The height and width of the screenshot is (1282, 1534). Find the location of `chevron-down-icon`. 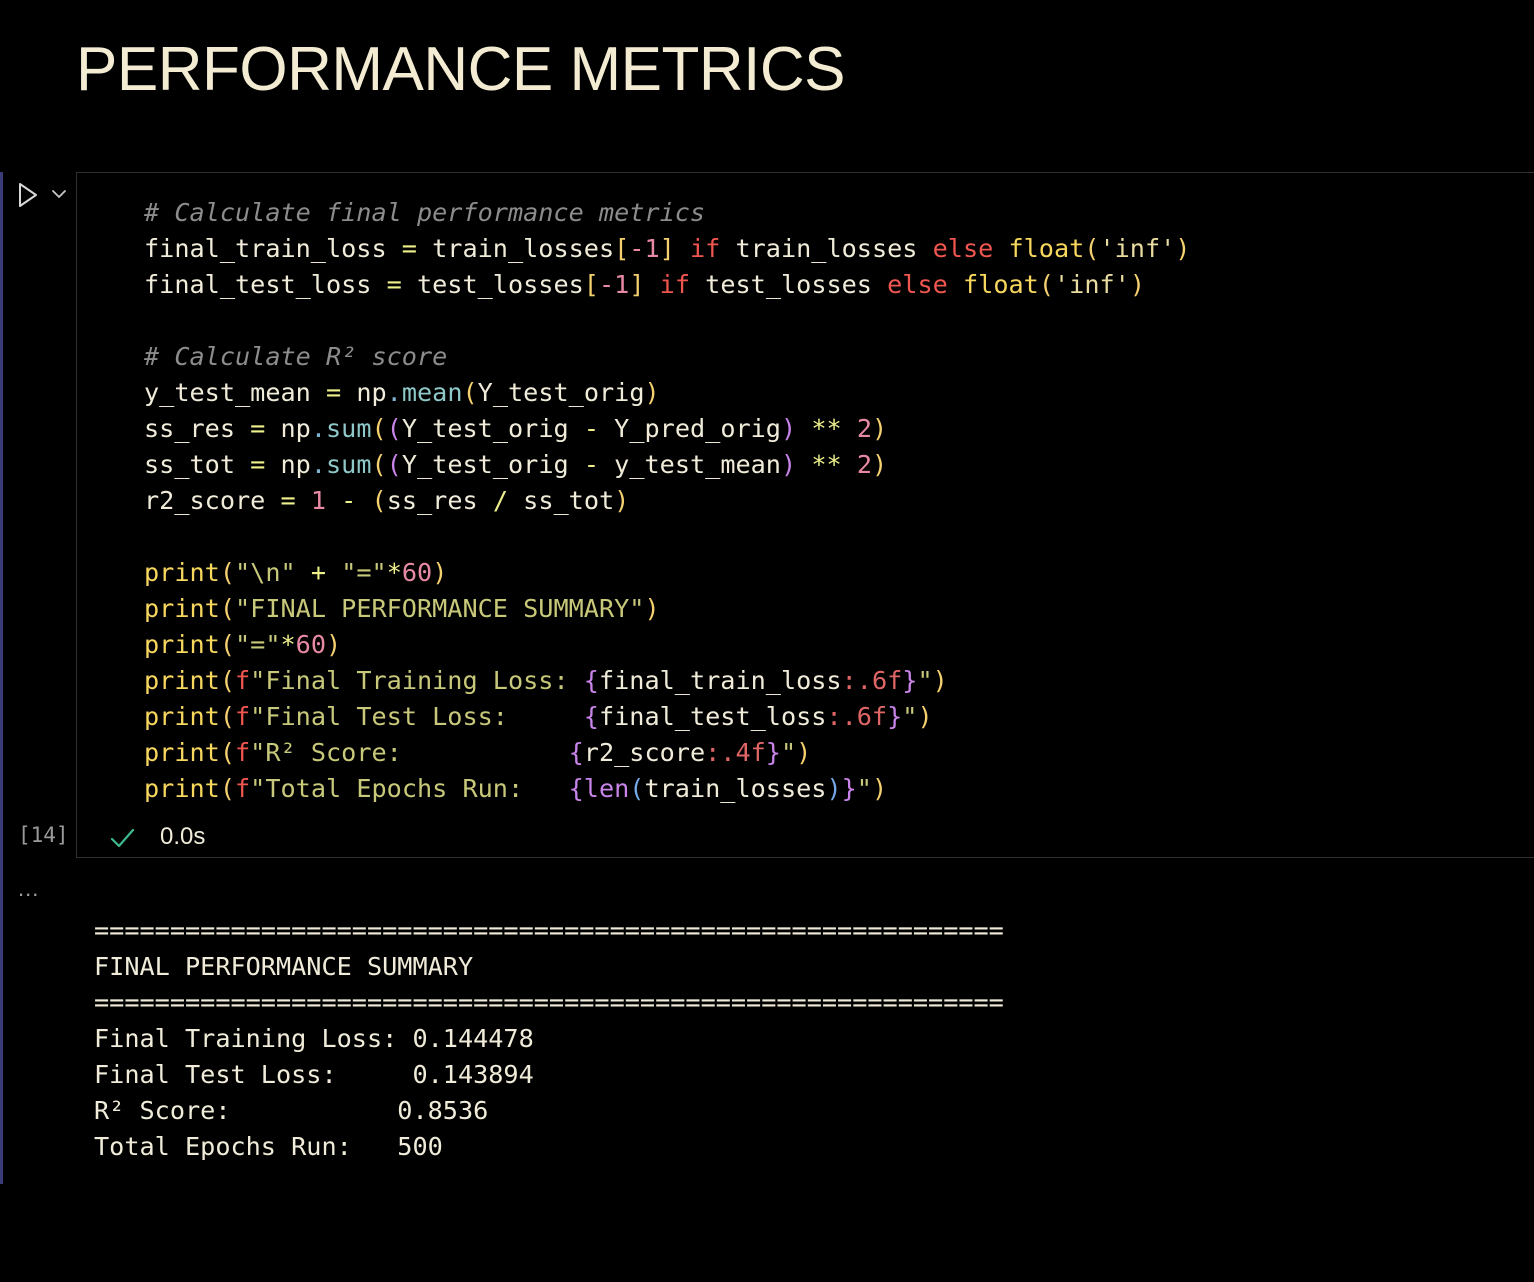

chevron-down-icon is located at coordinates (59, 194).